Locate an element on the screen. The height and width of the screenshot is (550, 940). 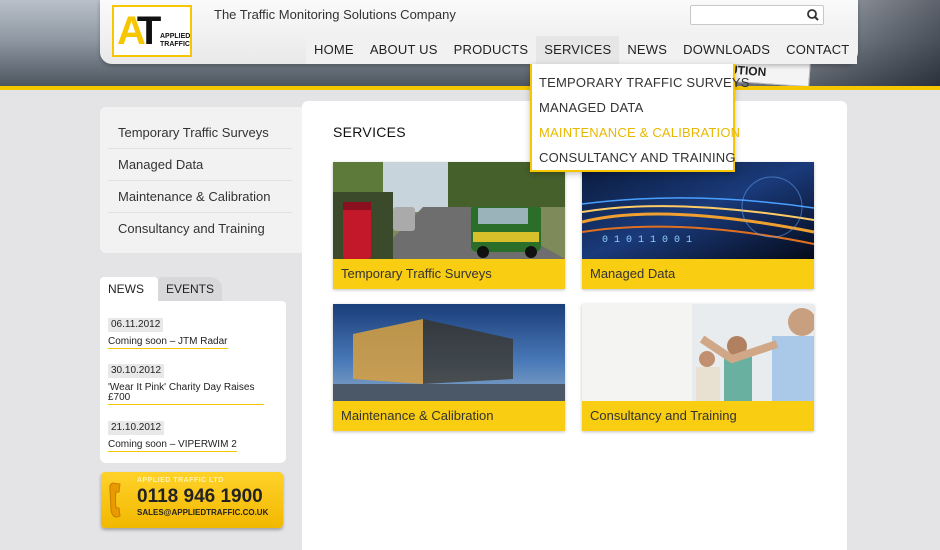
nav-downloads: DOWNLOADS is located at coordinates (726, 50).